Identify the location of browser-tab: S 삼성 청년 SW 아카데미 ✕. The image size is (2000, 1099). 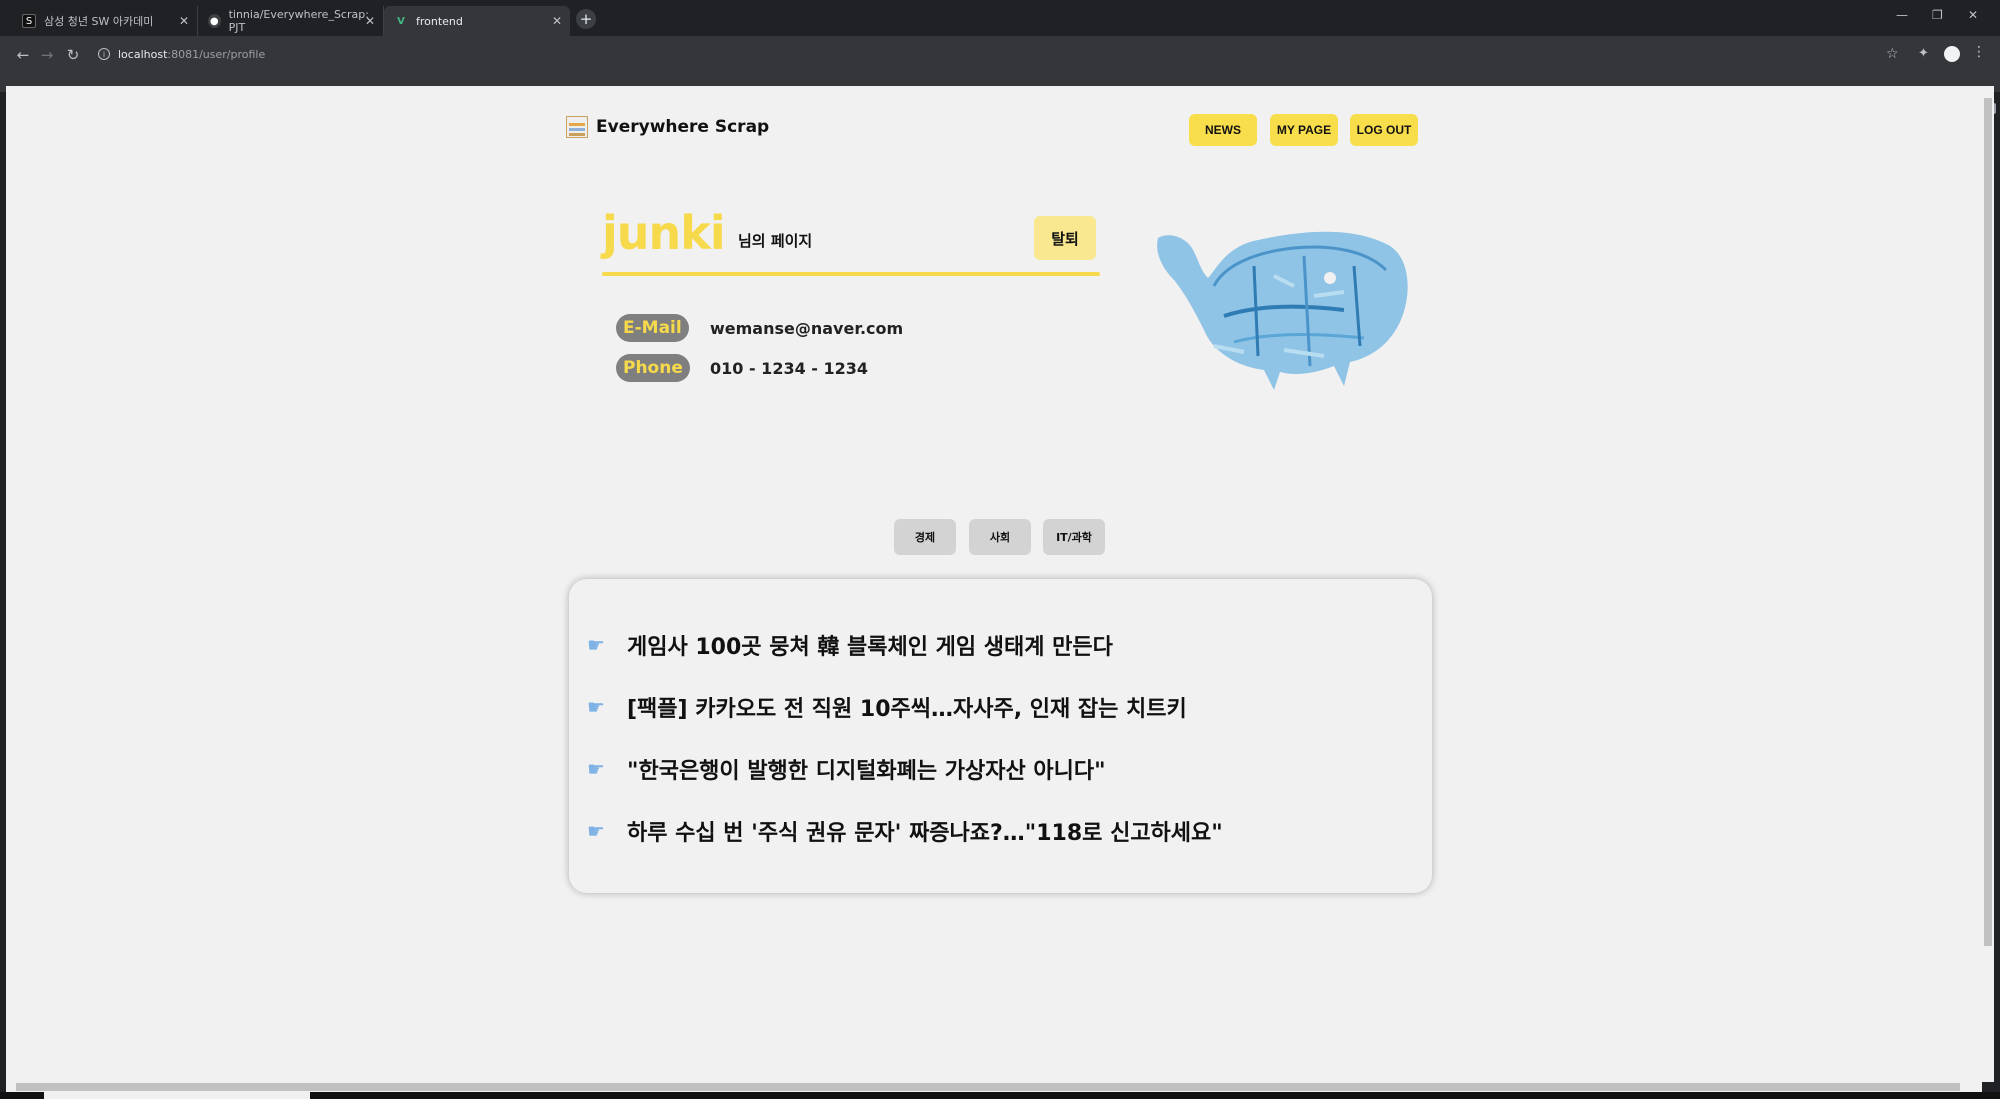
(105, 21).